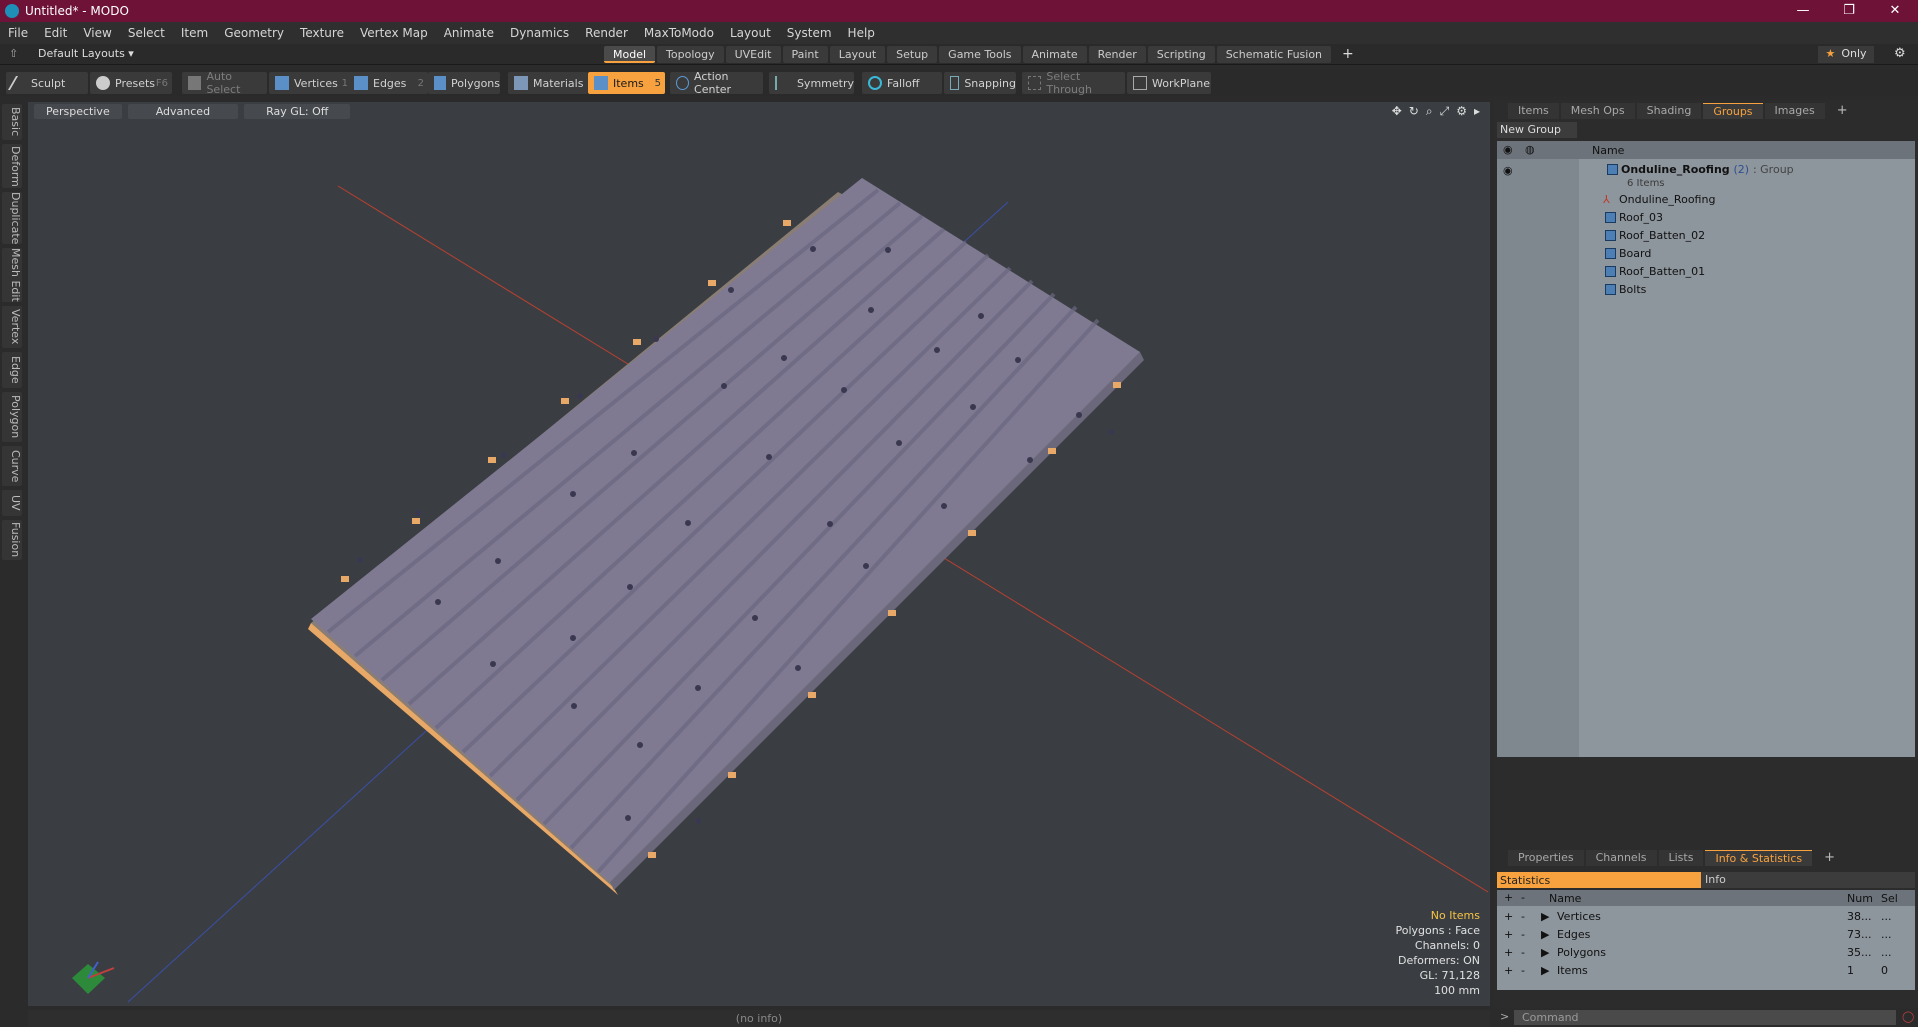  Describe the element at coordinates (131, 83) in the screenshot. I see `presets-button: Presets F6` at that location.